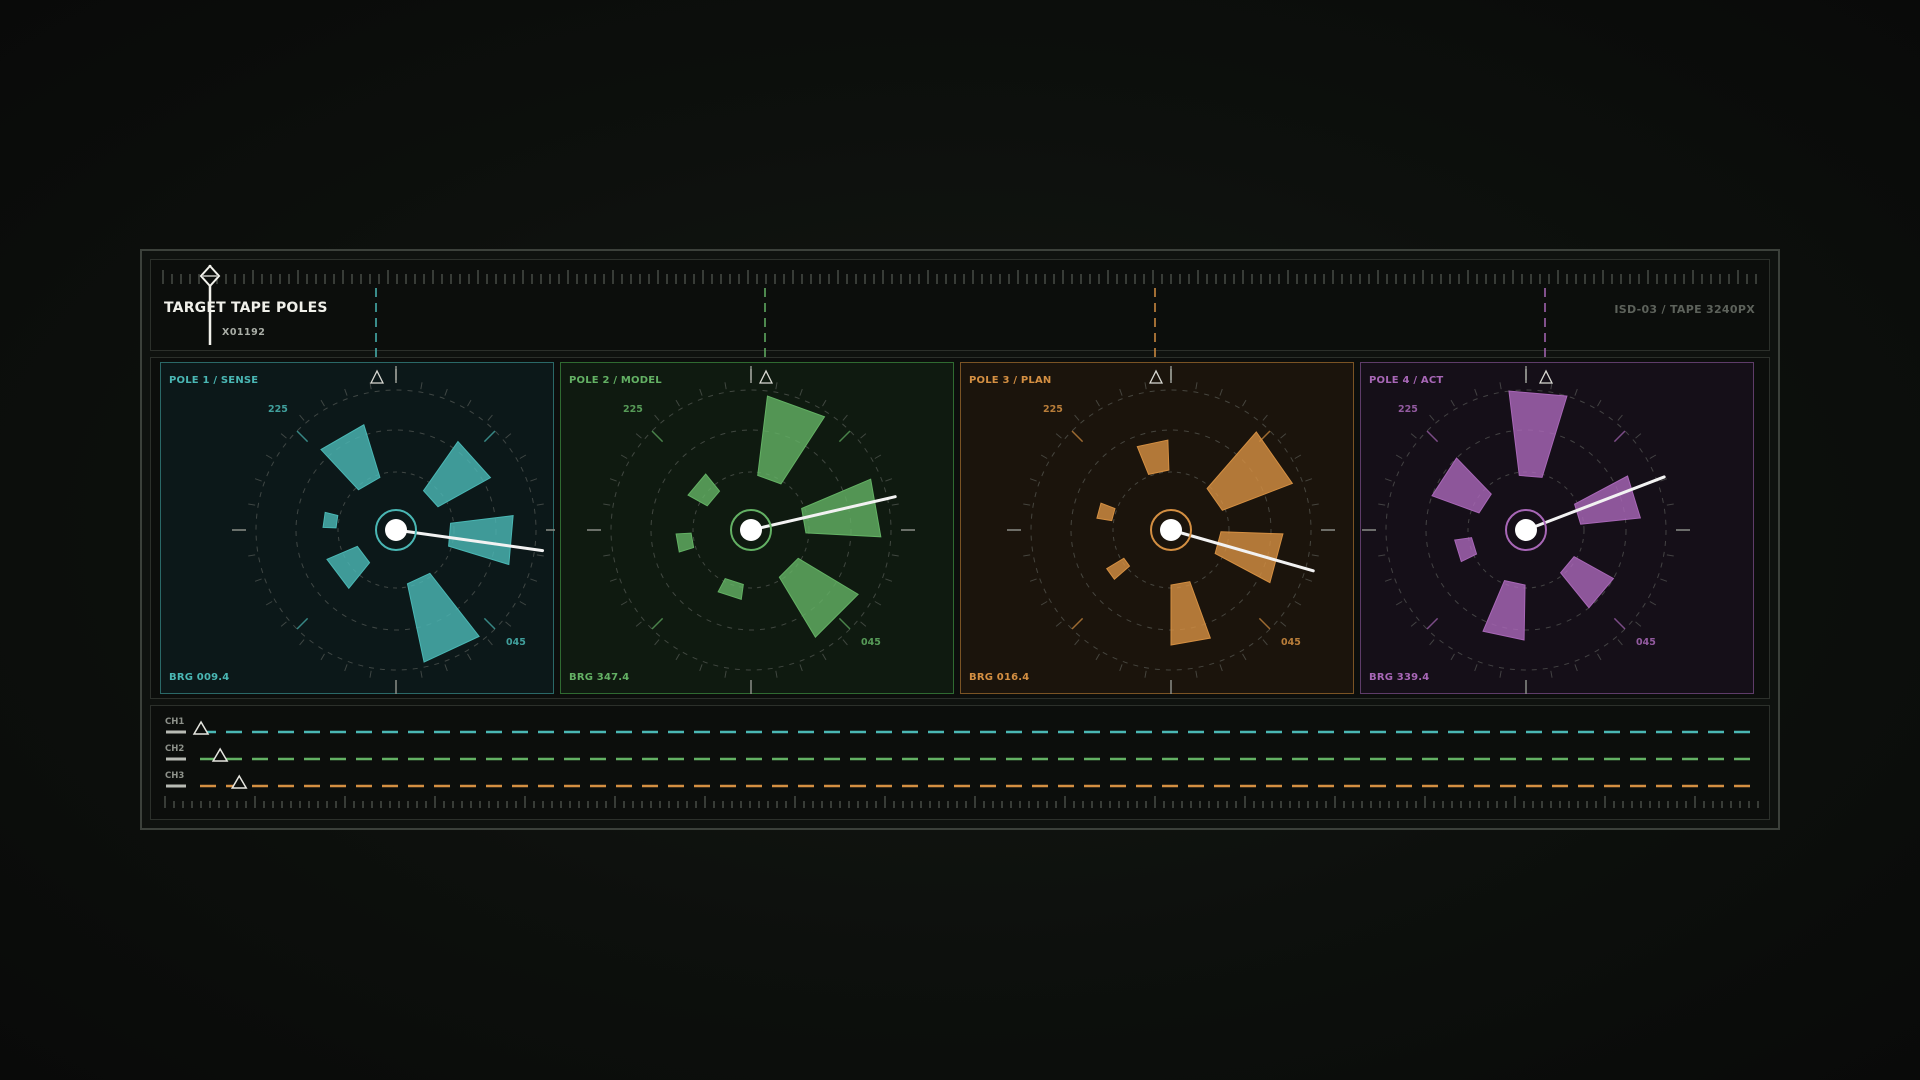 Image resolution: width=1920 pixels, height=1080 pixels. I want to click on pole-panel-sense: 225 045 POLE 1 / SENSE BRG 009.4, so click(357, 528).